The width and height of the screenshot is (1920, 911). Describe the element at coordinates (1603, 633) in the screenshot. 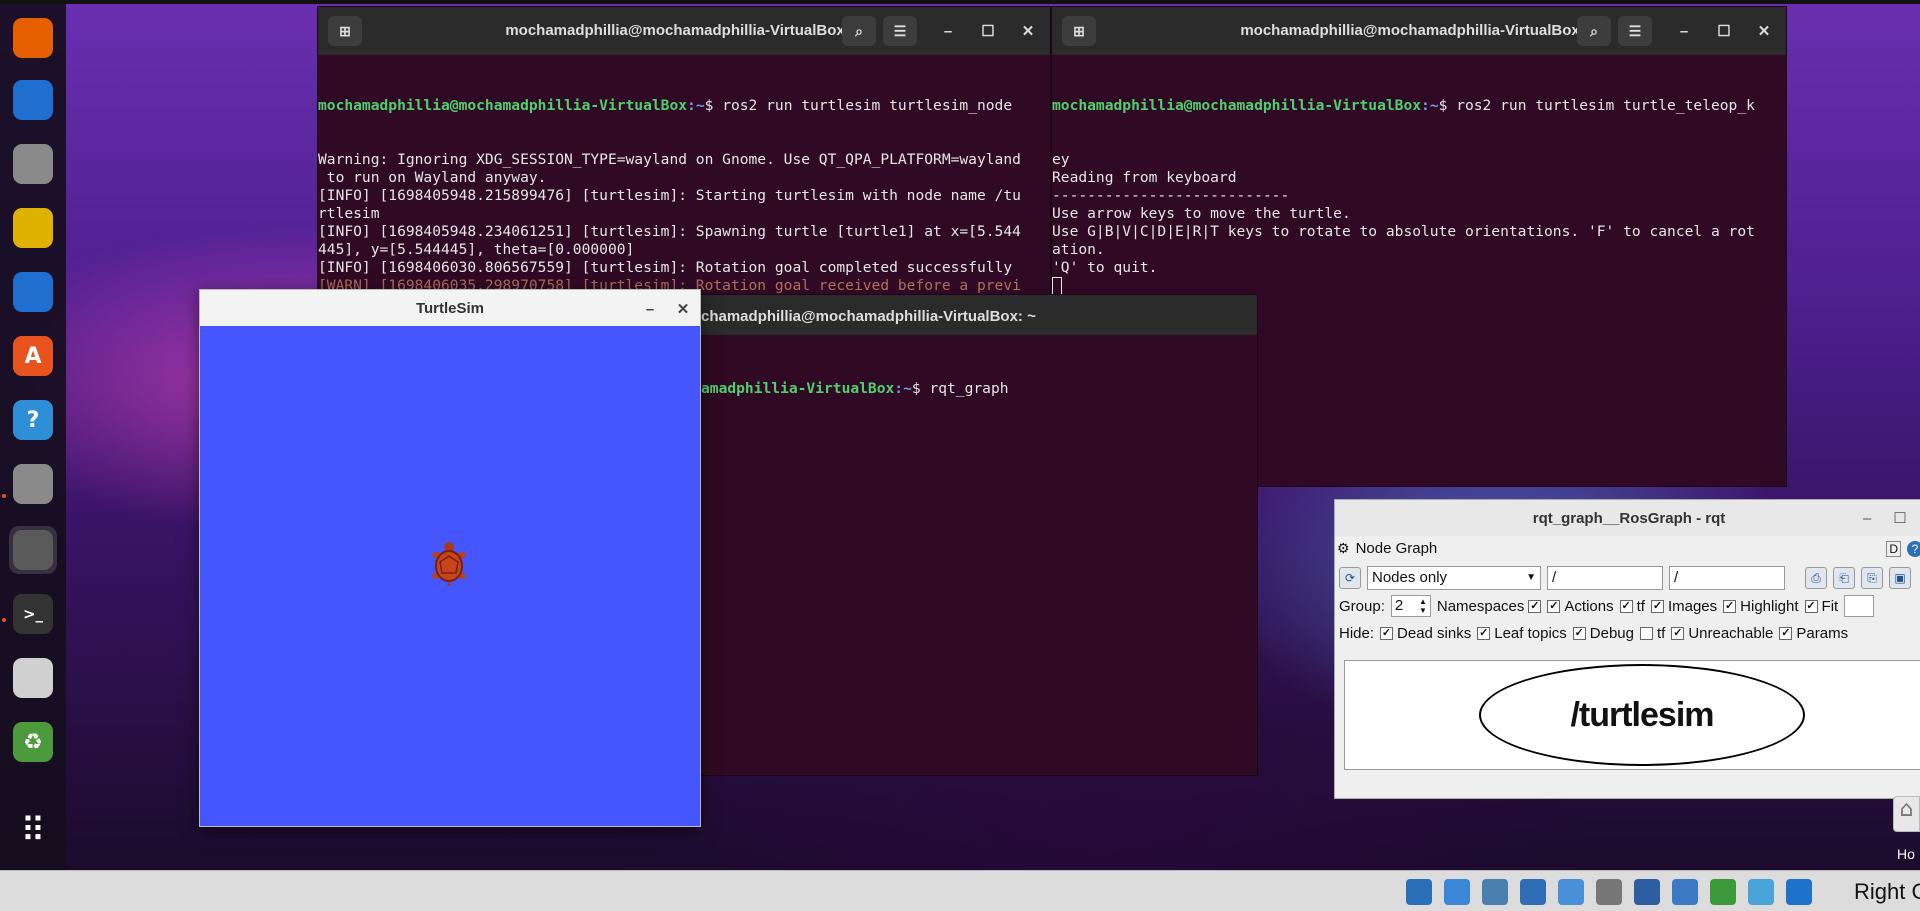

I see `option-debug: ✓ Debug` at that location.